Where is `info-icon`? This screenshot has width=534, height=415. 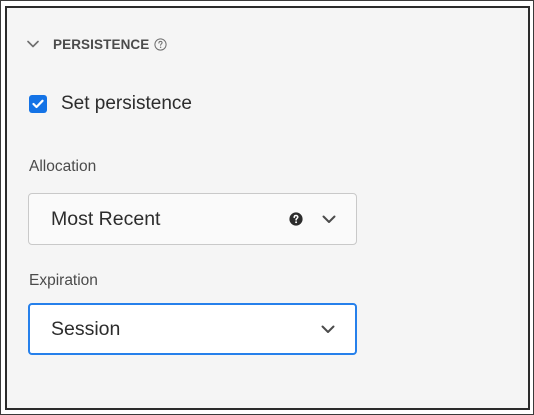
info-icon is located at coordinates (160, 44).